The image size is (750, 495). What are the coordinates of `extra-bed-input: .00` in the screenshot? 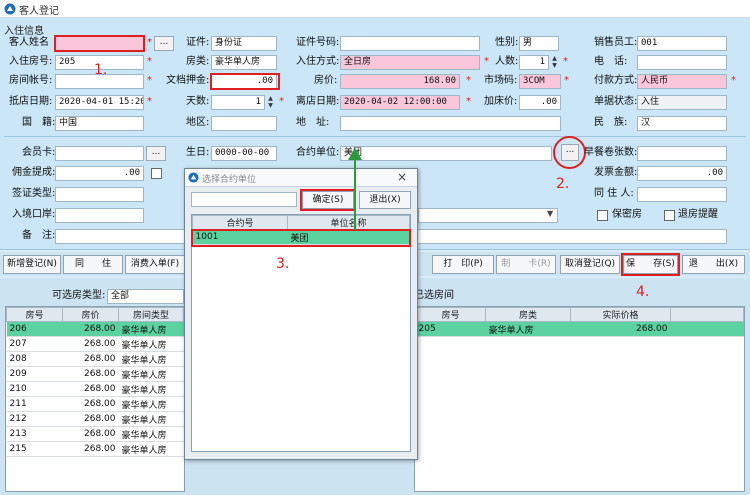 It's located at (540, 102).